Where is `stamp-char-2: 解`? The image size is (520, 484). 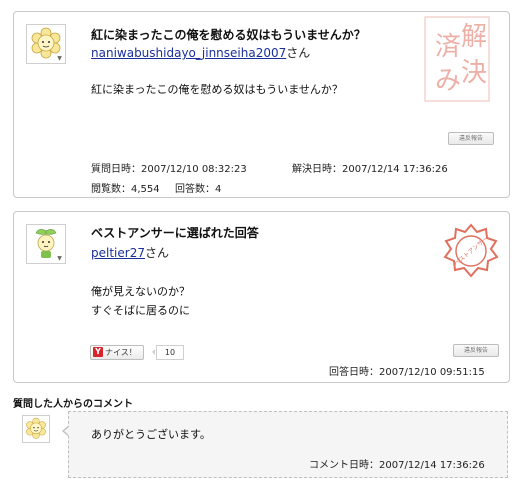 stamp-char-2: 解 is located at coordinates (474, 37).